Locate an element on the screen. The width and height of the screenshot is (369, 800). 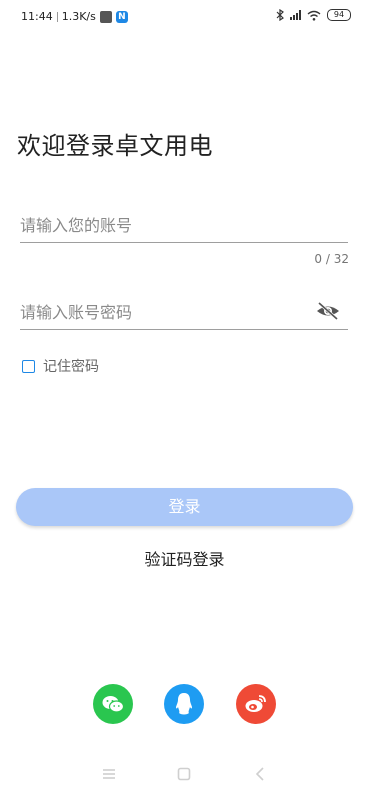
menu-icon is located at coordinates (109, 774).